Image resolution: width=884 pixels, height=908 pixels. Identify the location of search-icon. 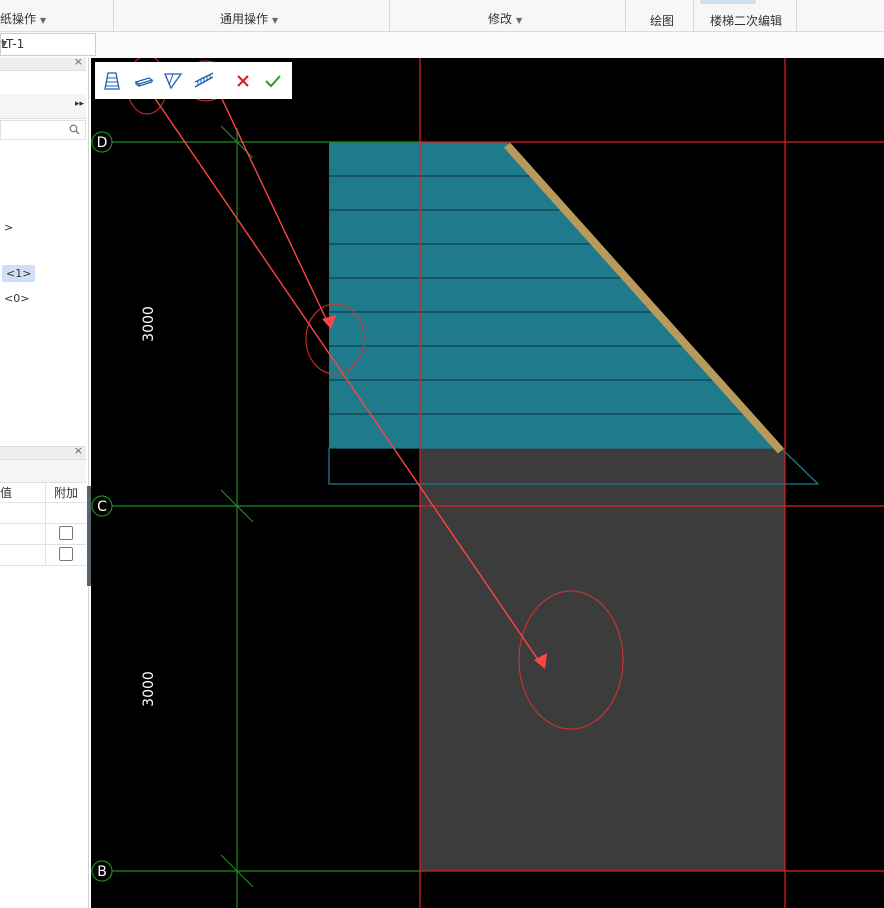
(74, 129).